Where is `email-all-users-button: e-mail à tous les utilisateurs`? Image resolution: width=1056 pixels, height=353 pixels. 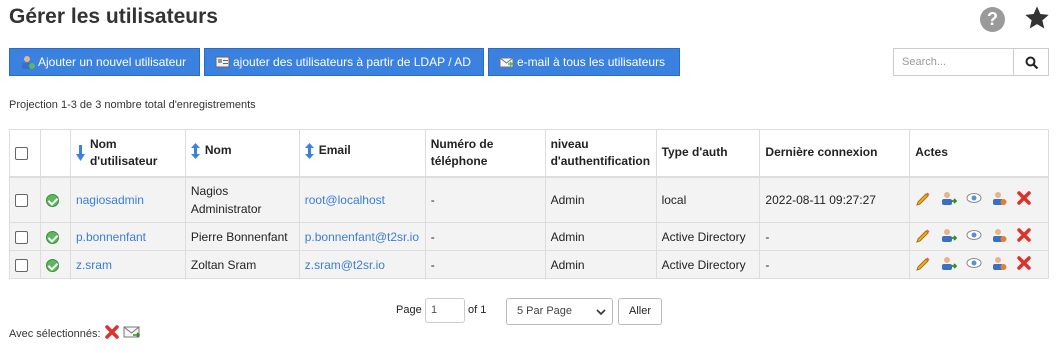
email-all-users-button: e-mail à tous les utilisateurs is located at coordinates (584, 62).